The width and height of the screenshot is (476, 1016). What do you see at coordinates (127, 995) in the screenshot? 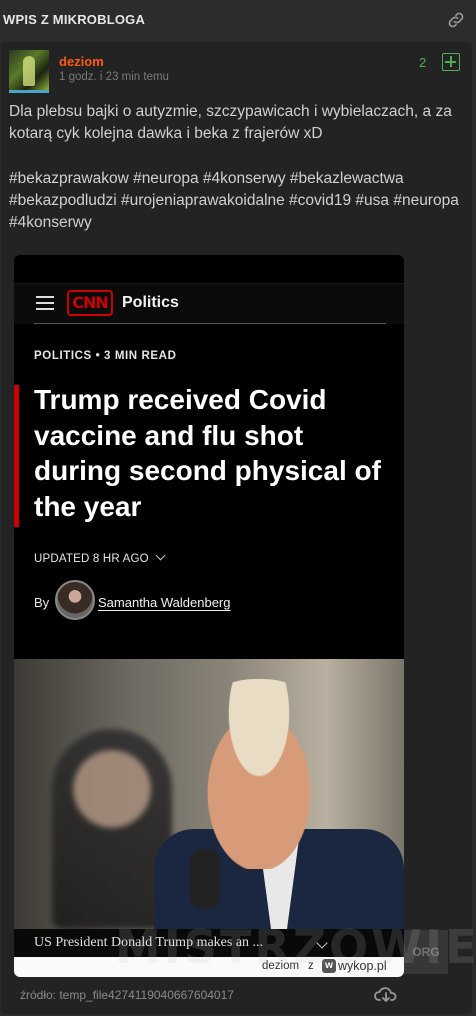
I see `source-label: źródło: temp_file4274119040667604017` at bounding box center [127, 995].